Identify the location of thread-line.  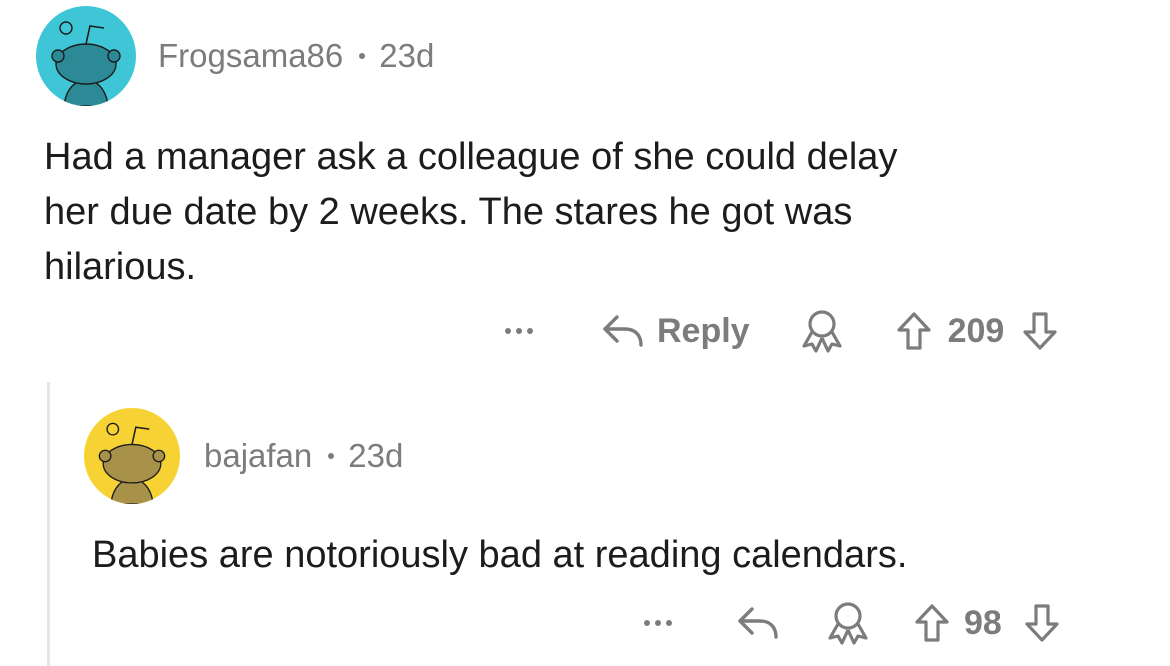
(48, 524).